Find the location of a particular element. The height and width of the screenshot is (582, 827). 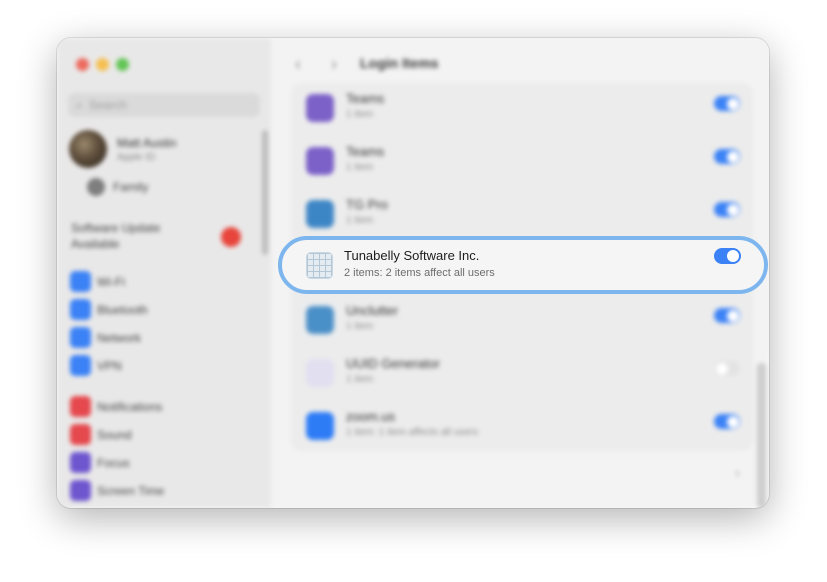

zoom-button is located at coordinates (122, 64).